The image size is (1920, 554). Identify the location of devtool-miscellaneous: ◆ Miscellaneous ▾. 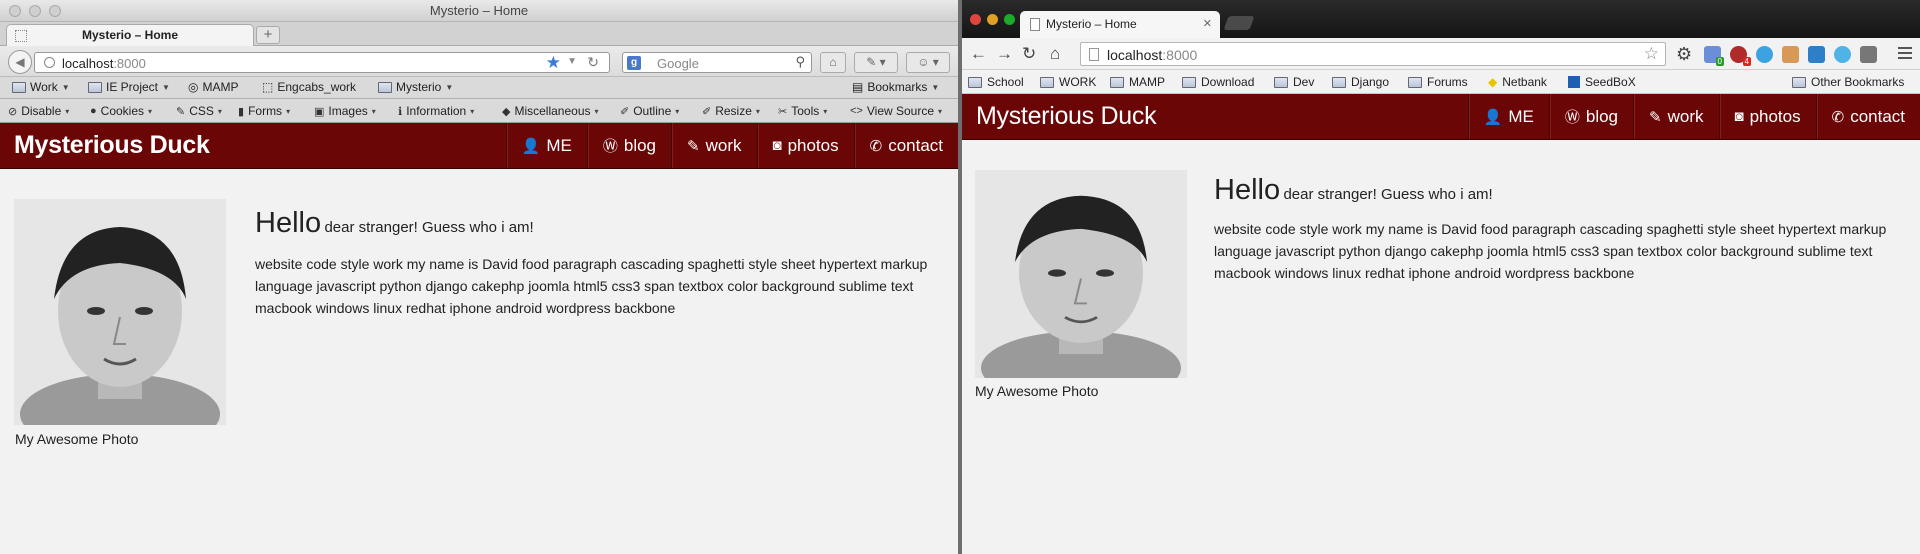
(550, 111).